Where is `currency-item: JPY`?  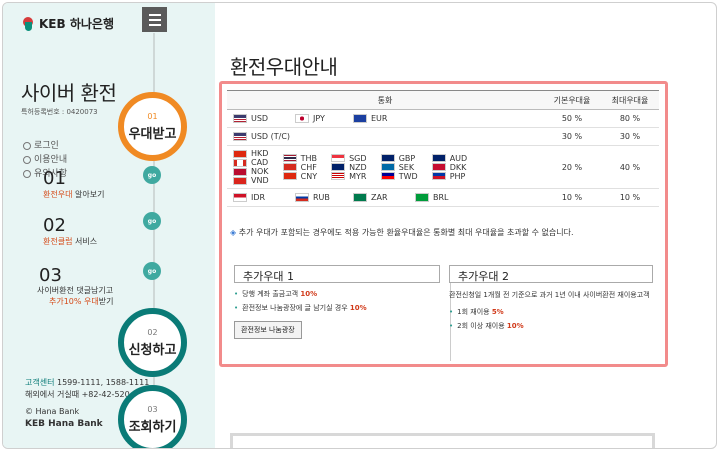 currency-item: JPY is located at coordinates (324, 118).